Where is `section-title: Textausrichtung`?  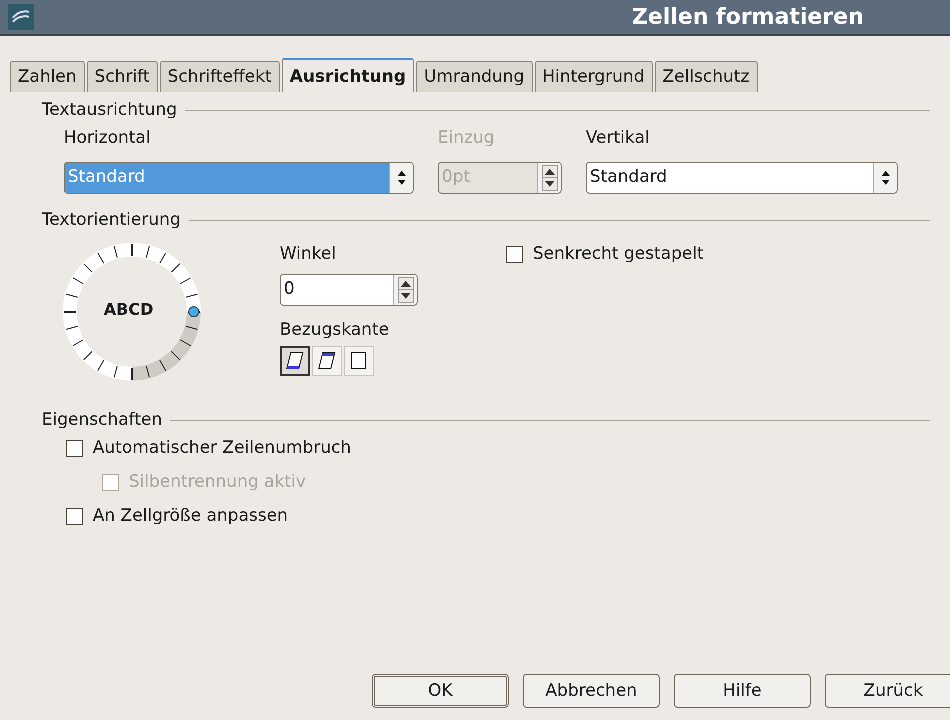
section-title: Textausrichtung is located at coordinates (110, 110).